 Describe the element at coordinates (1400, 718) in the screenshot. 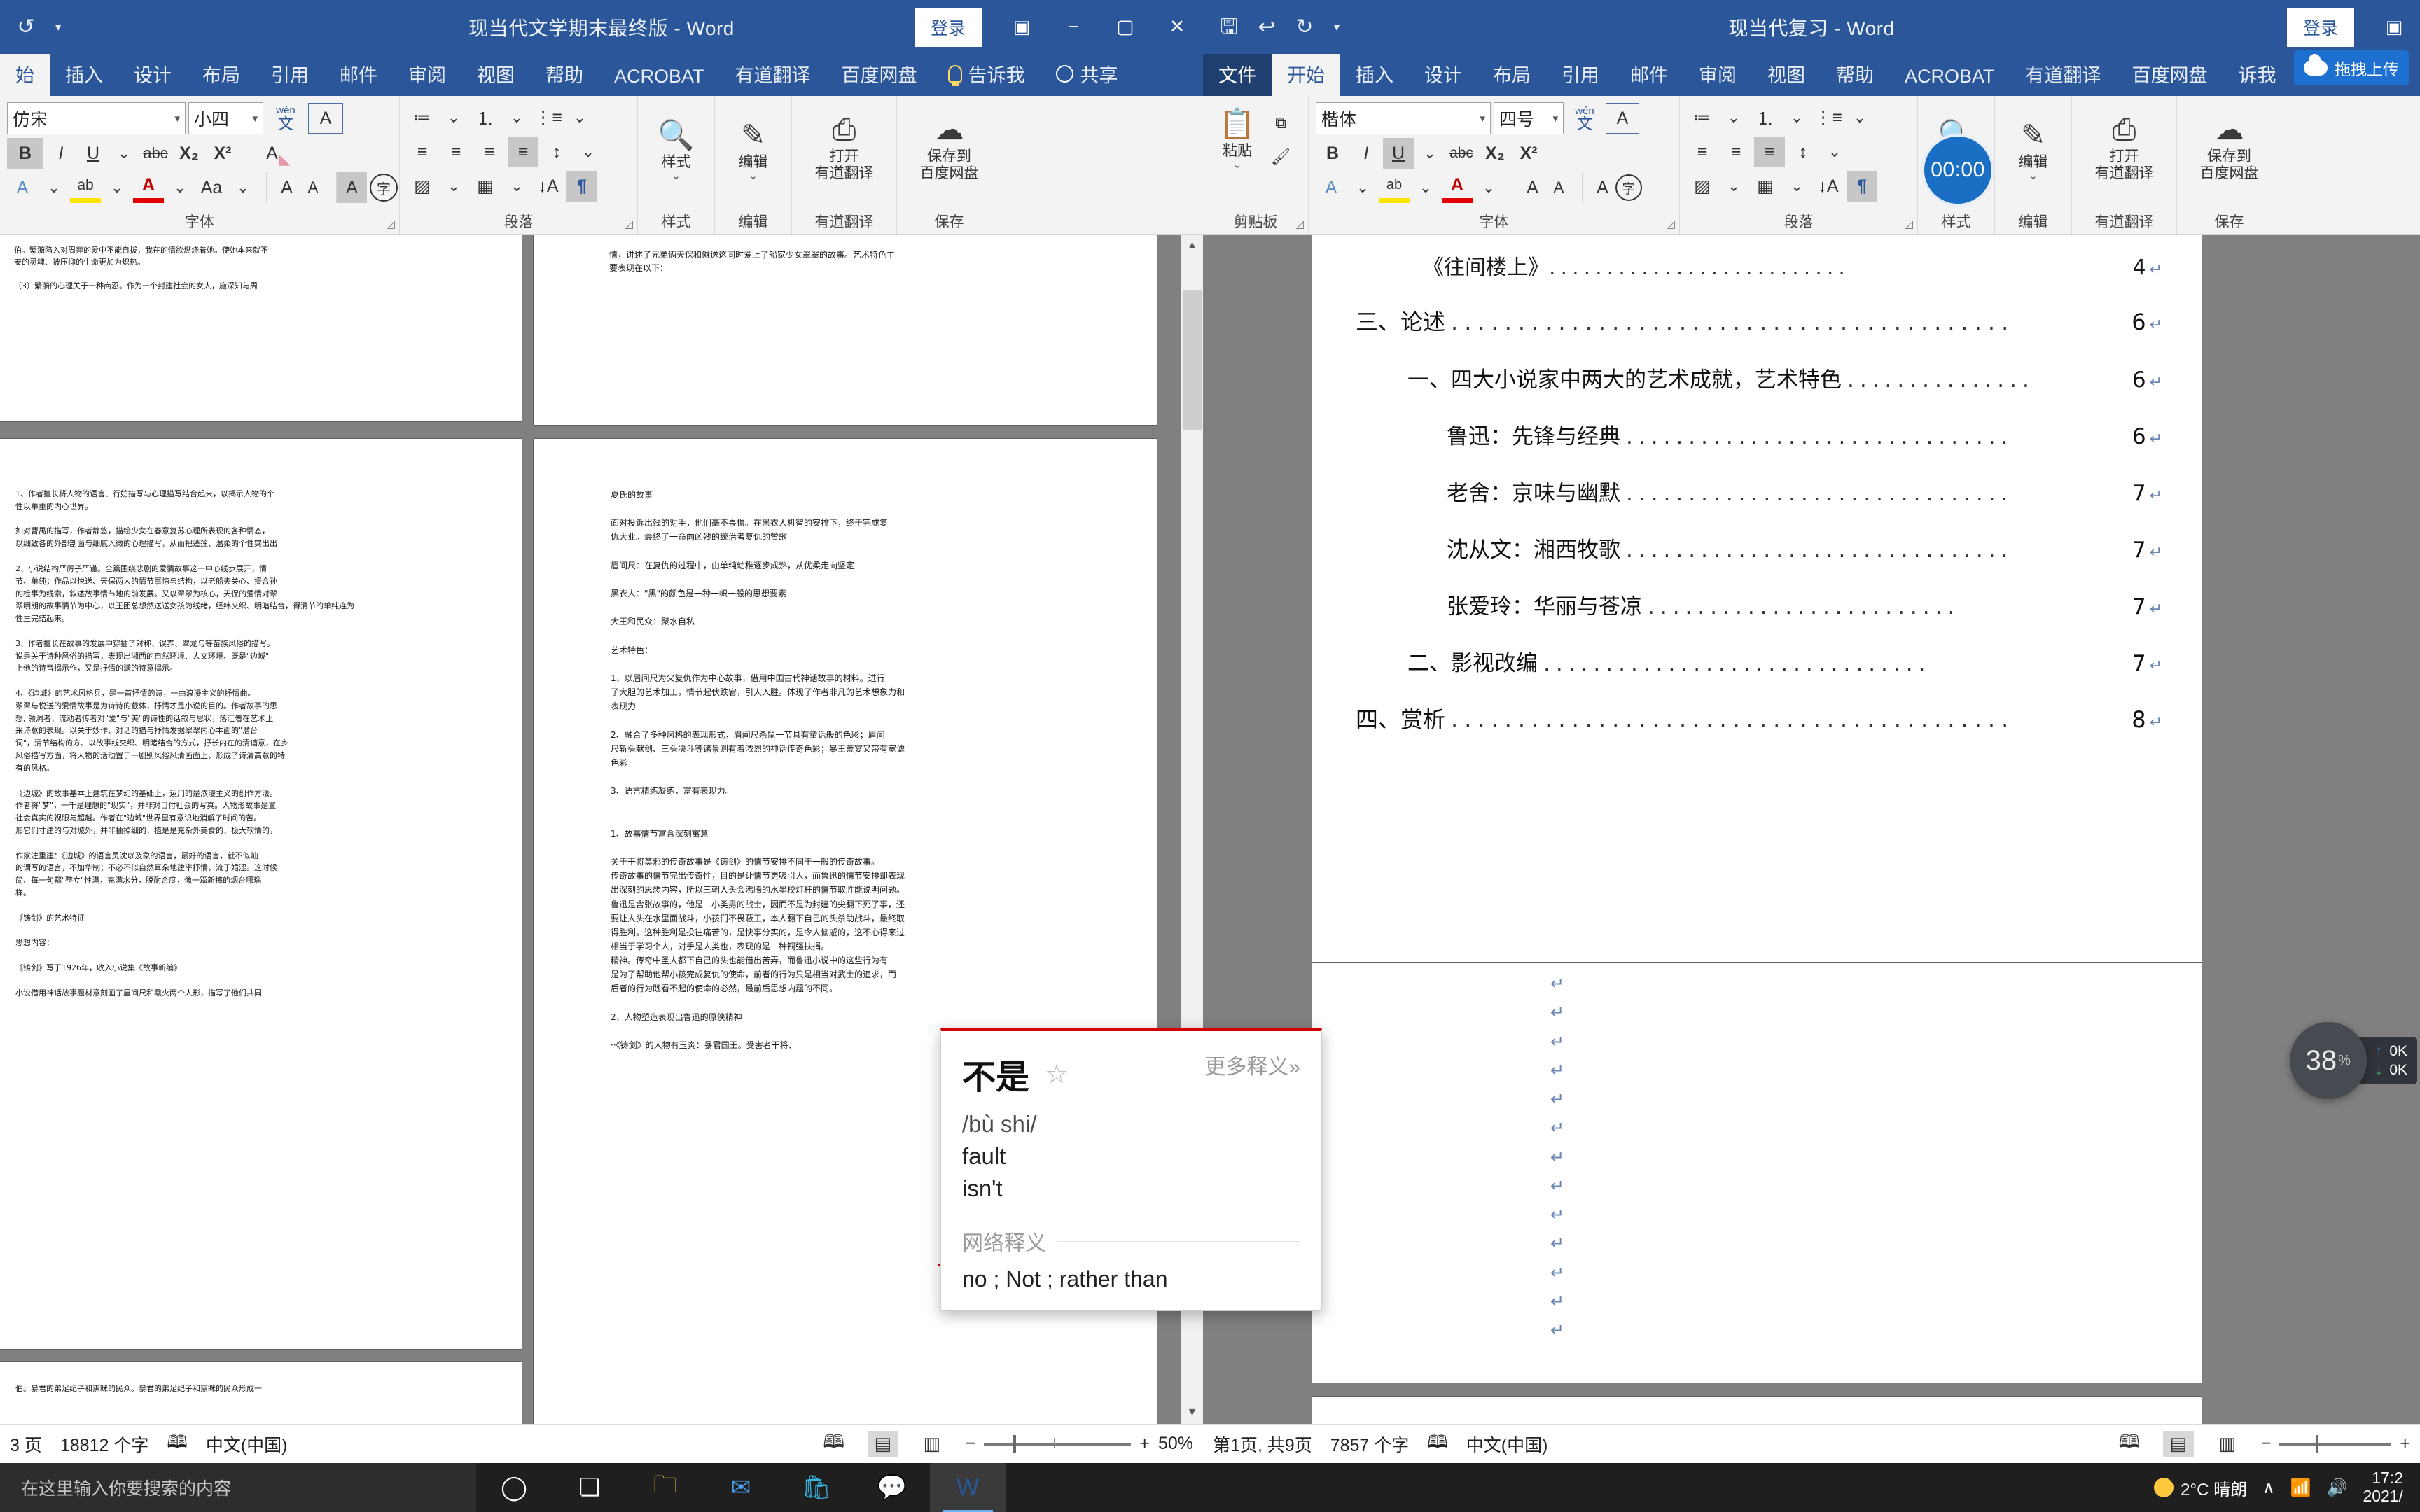

I see `toc-text: 四、赏析` at that location.